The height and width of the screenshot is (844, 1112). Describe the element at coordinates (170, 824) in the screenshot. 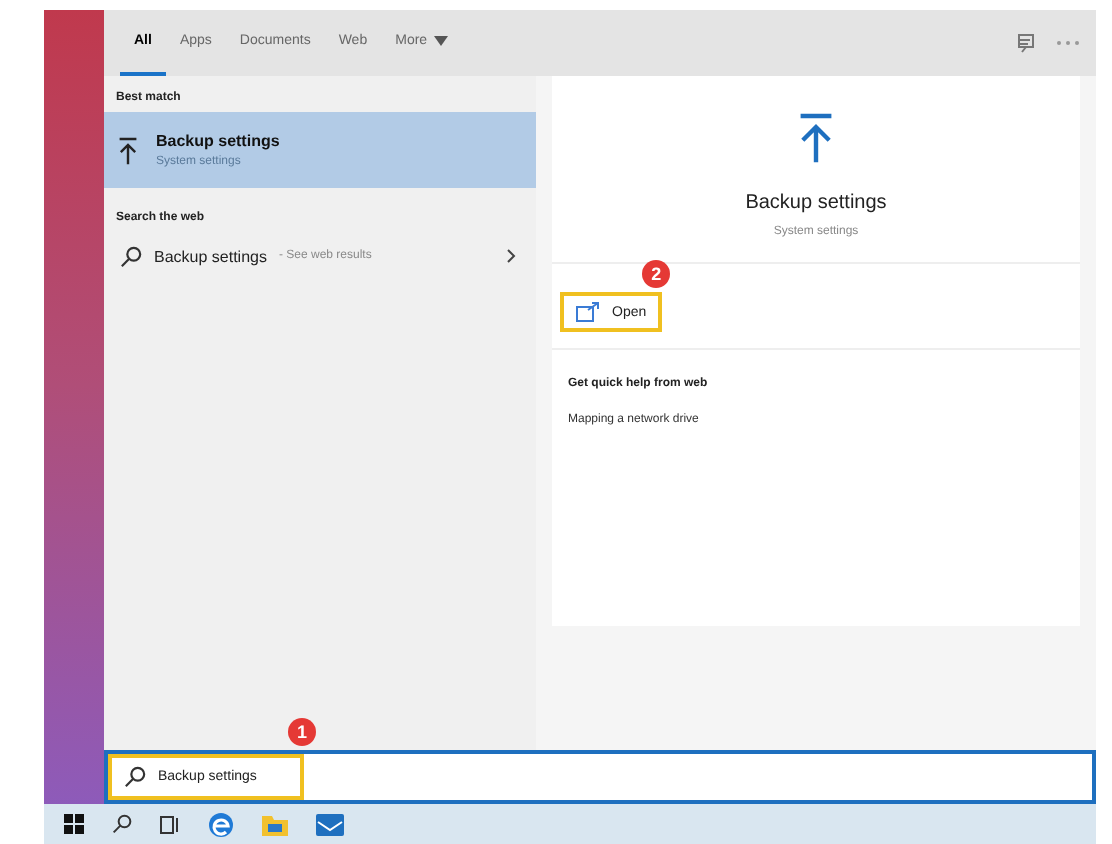

I see `task-view-icon` at that location.